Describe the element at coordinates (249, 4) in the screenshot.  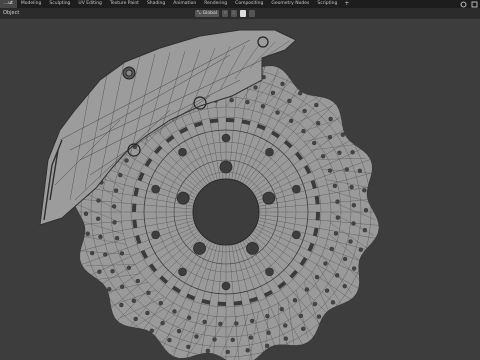
I see `workspace-tab-compositing: Compositing` at that location.